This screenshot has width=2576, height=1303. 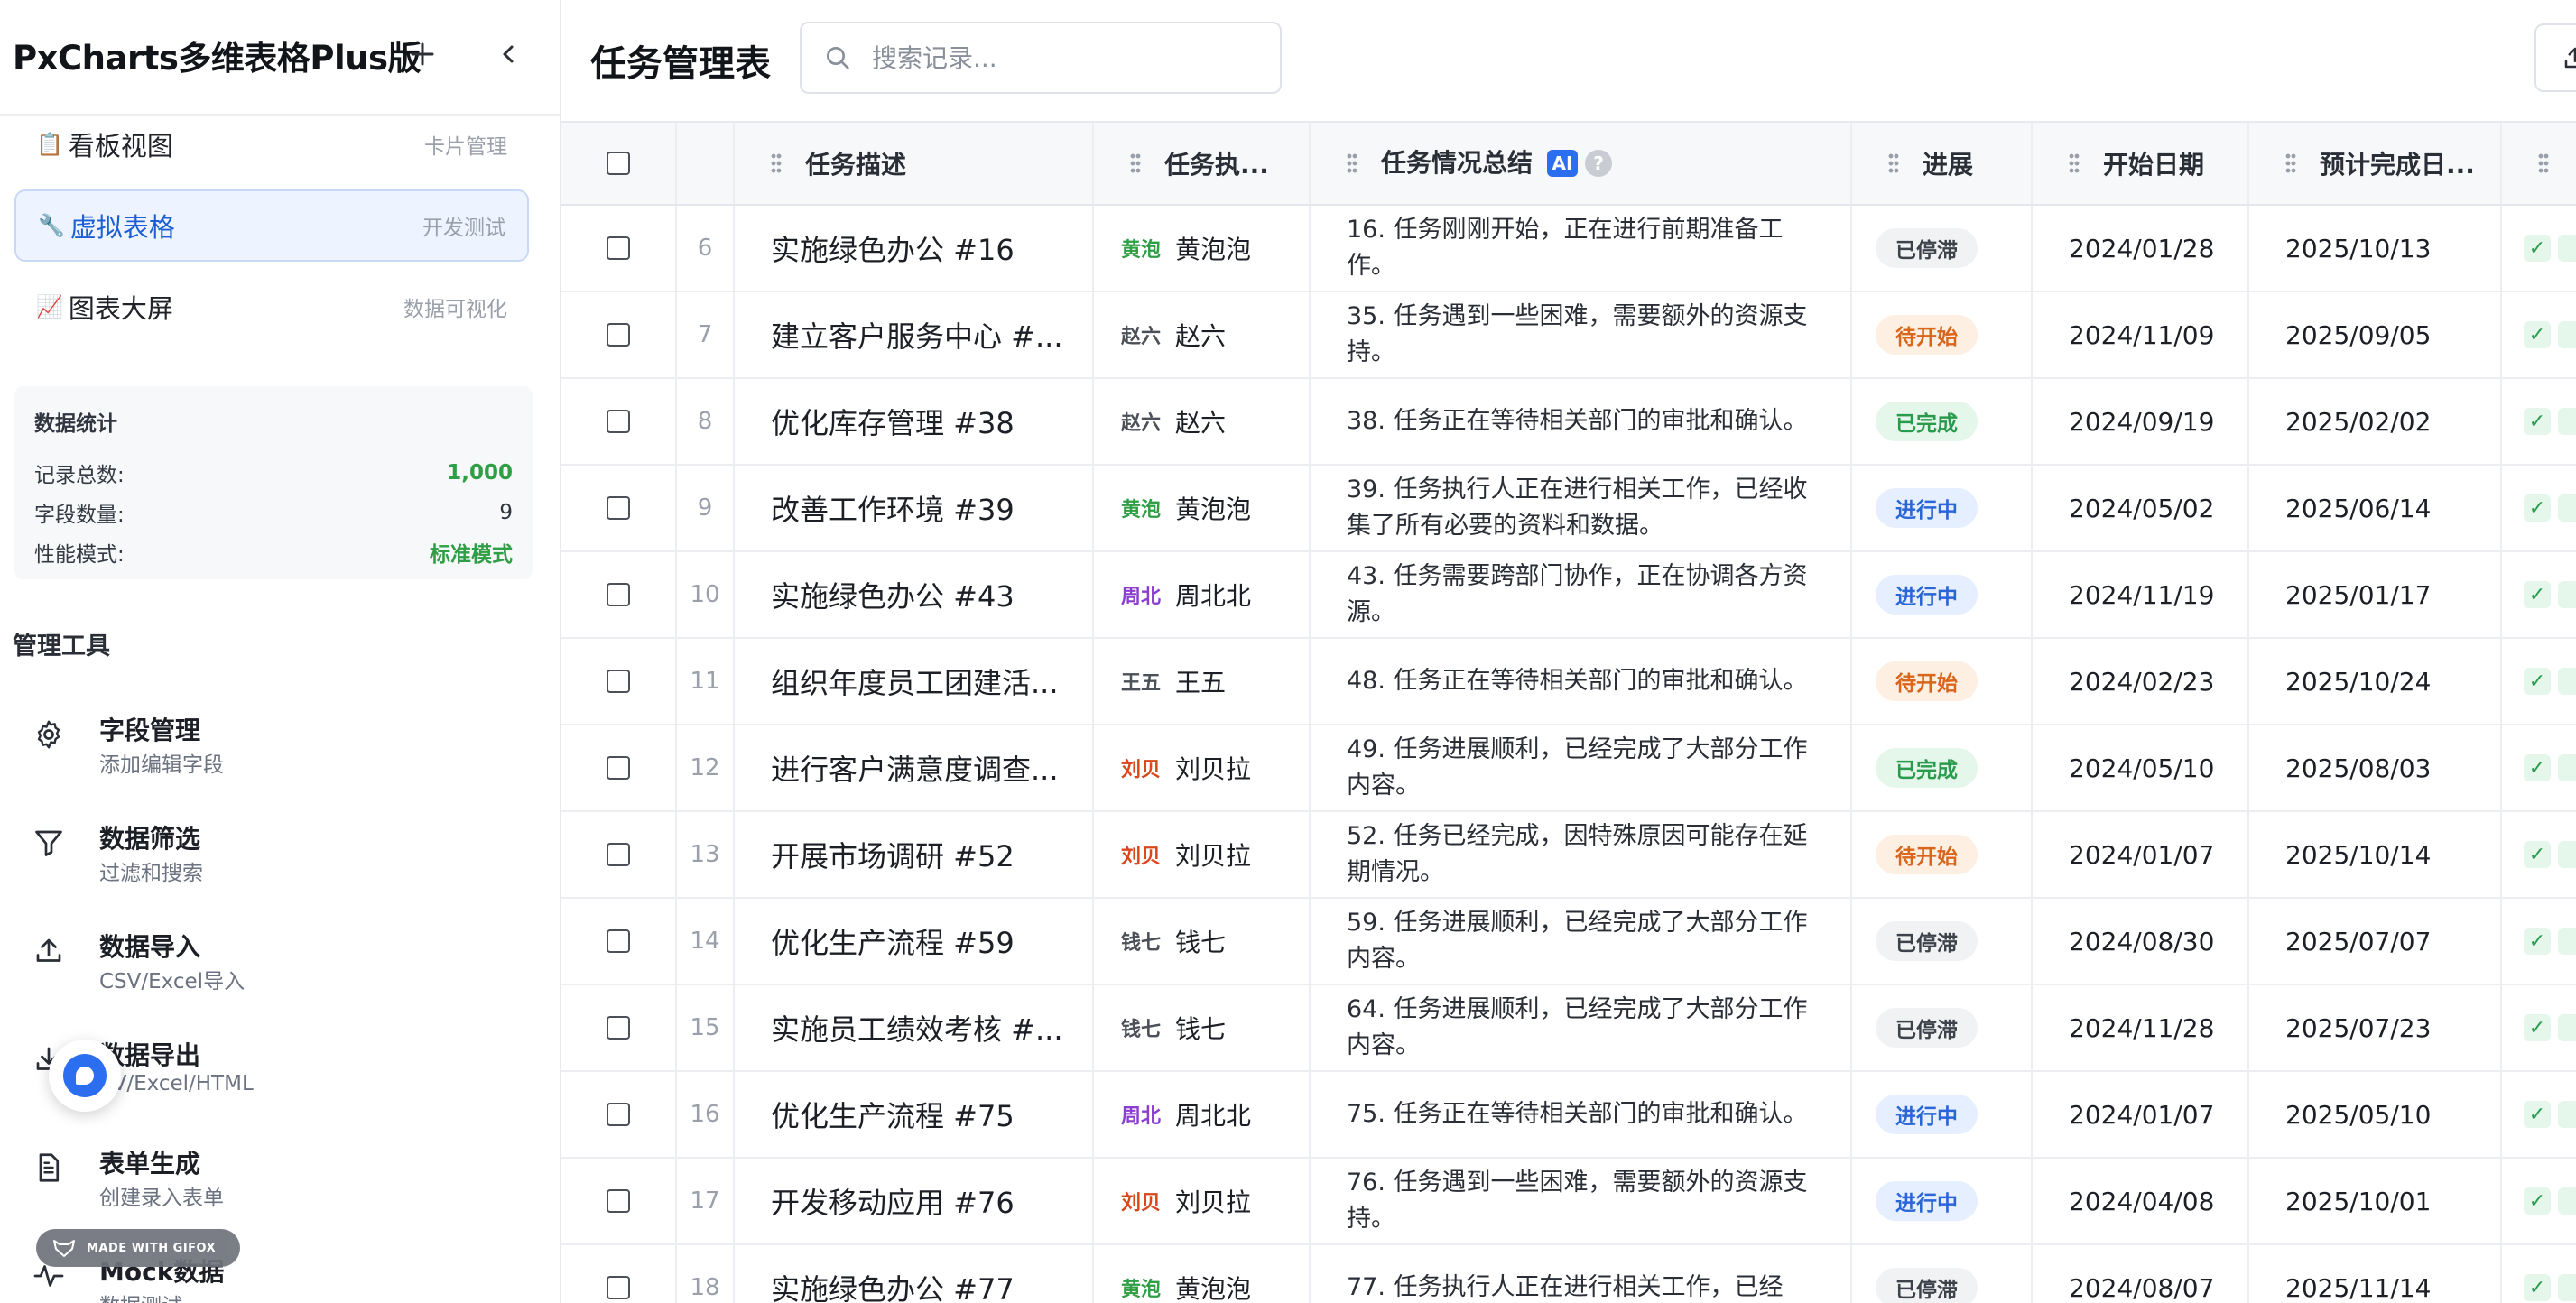 I want to click on task-summary-cell: 77. 任务执行人正在进行相关工作，已经, so click(x=1582, y=1274).